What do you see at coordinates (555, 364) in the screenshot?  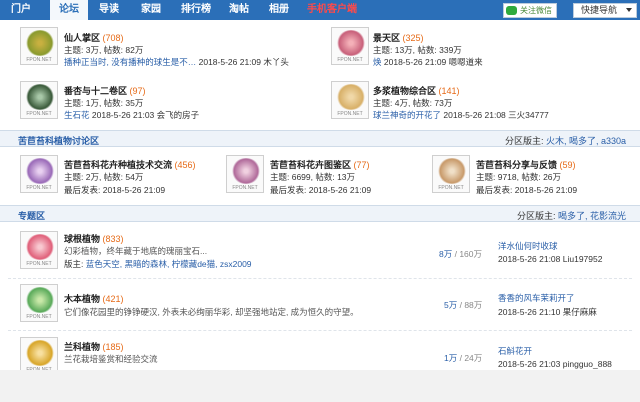 I see `last-post-meta: 2018-5-26 21:03 pingguo_888` at bounding box center [555, 364].